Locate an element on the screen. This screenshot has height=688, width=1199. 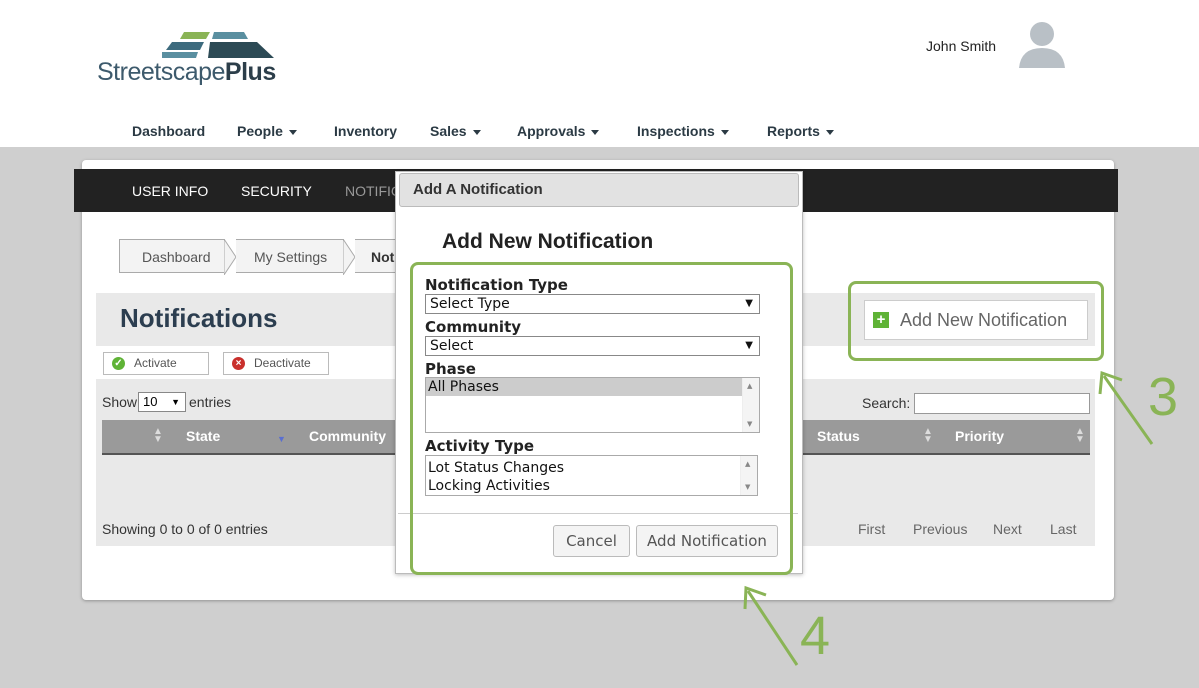
column-community: Community is located at coordinates (347, 436).